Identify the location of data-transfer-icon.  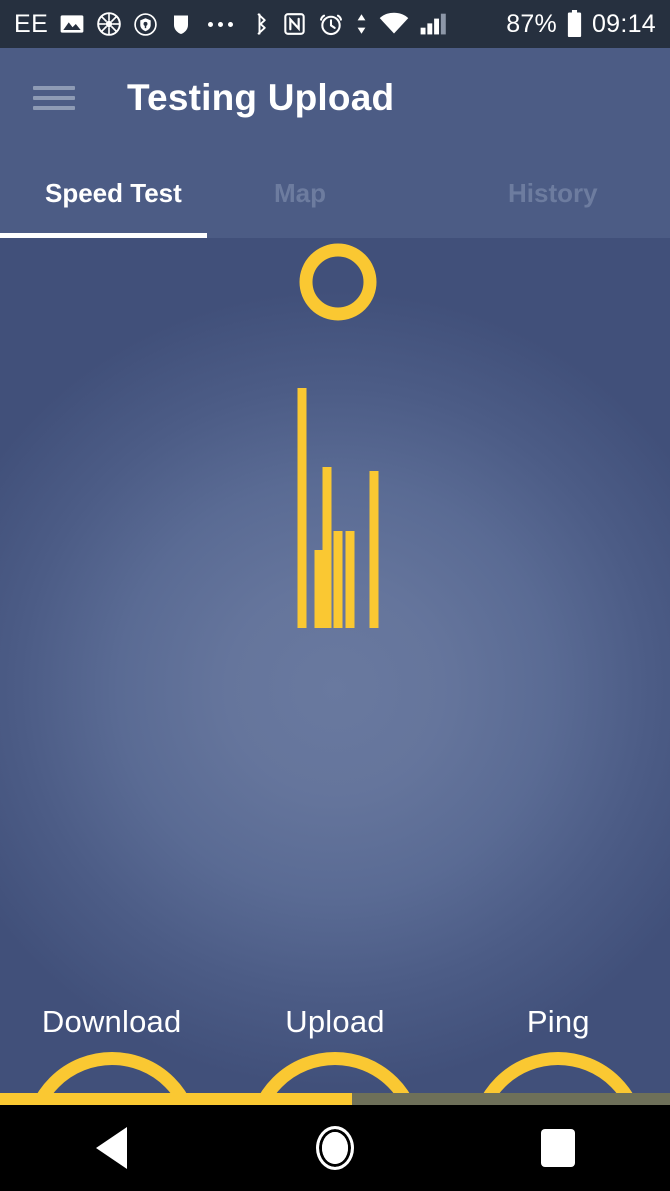
(361, 24).